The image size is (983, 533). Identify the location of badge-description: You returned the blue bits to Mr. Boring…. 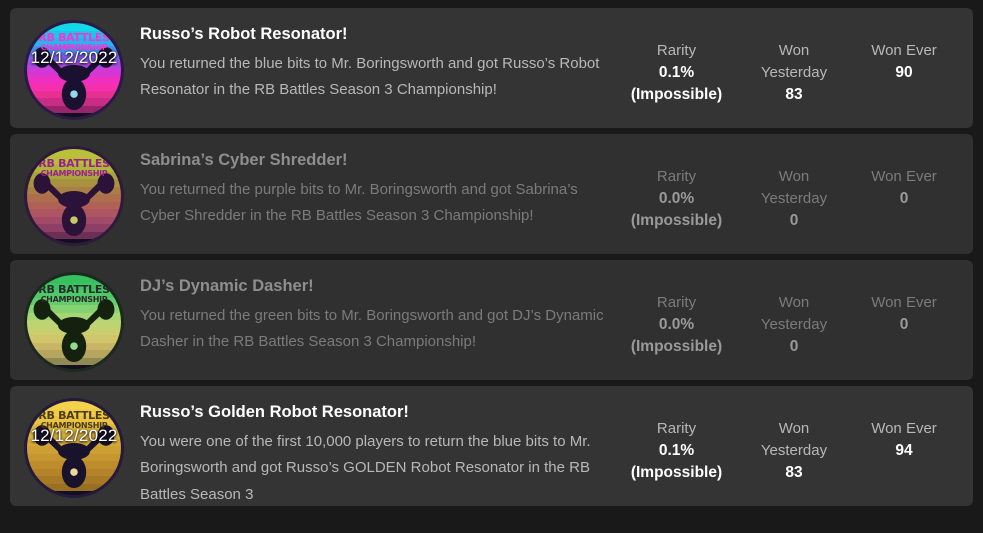
(370, 76).